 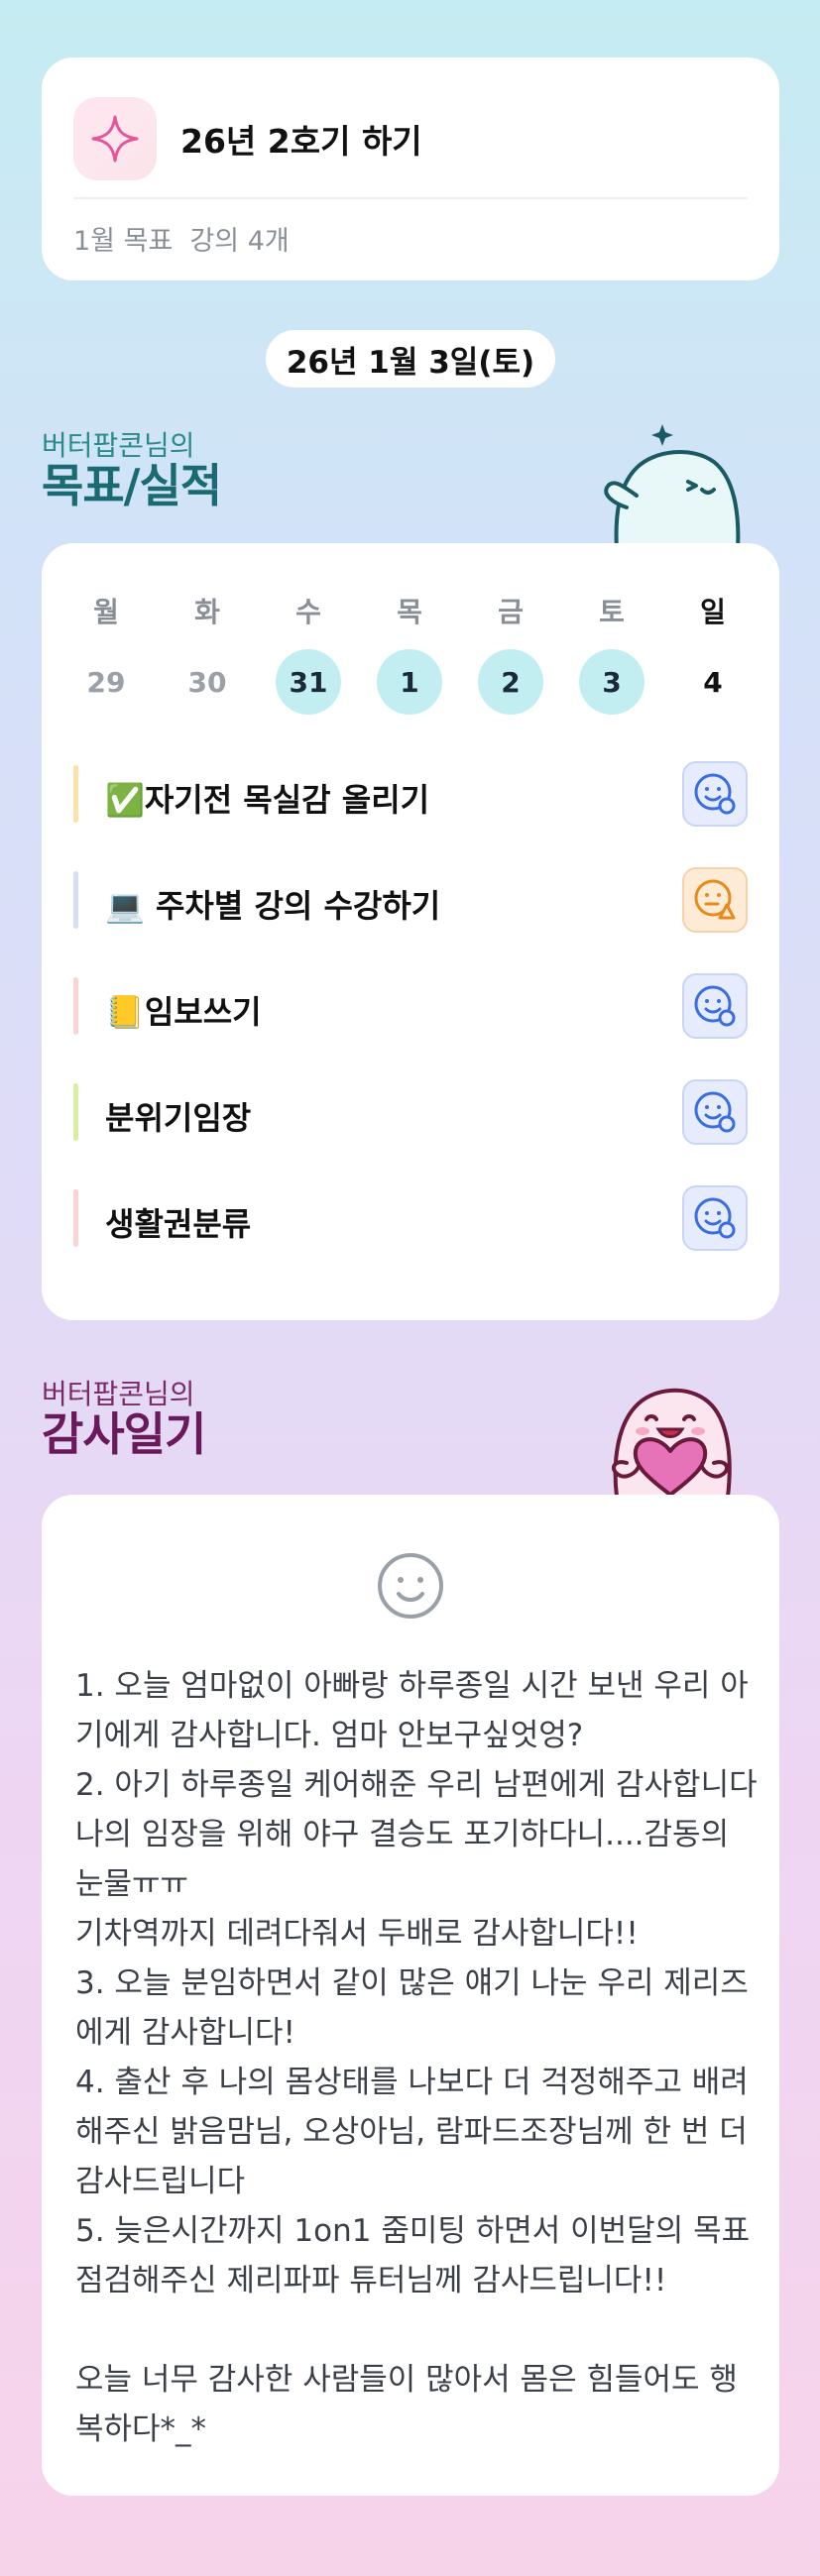 What do you see at coordinates (125, 800) in the screenshot?
I see `check-emoji-icon: ✅` at bounding box center [125, 800].